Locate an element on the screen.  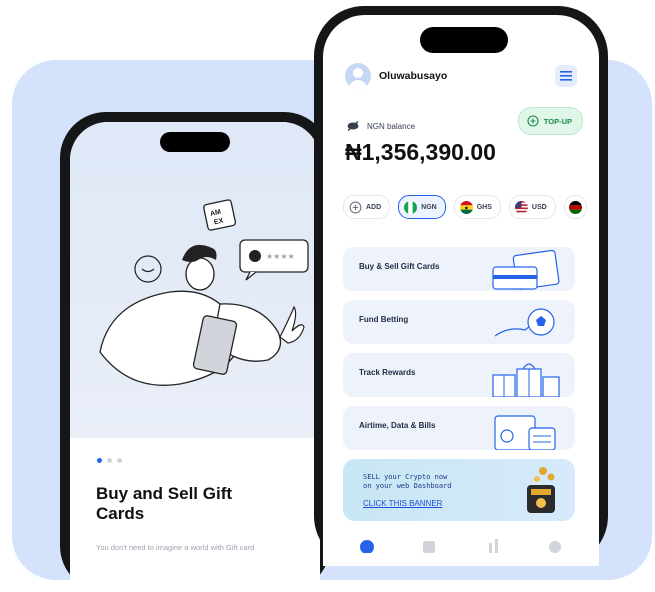
ghana-flag-icon: ★ is located at coordinates (466, 207).